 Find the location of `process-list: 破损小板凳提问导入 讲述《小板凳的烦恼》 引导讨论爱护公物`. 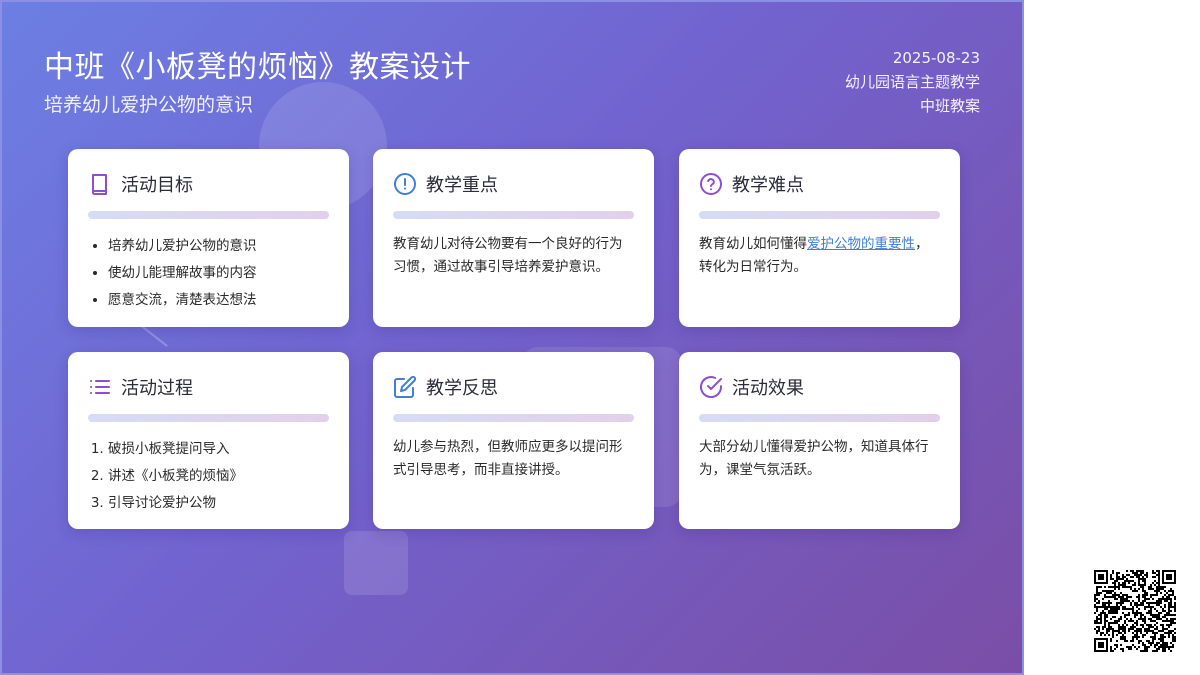

process-list: 破损小板凳提问导入 讲述《小板凳的烦恼》 引导讨论爱护公物 is located at coordinates (208, 476).